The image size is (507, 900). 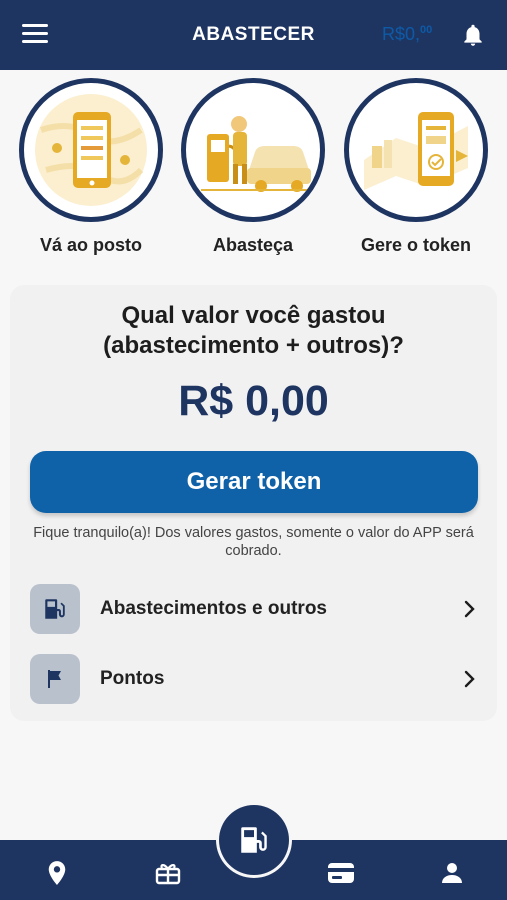 I want to click on step-refuel: Abasteça, so click(x=253, y=167).